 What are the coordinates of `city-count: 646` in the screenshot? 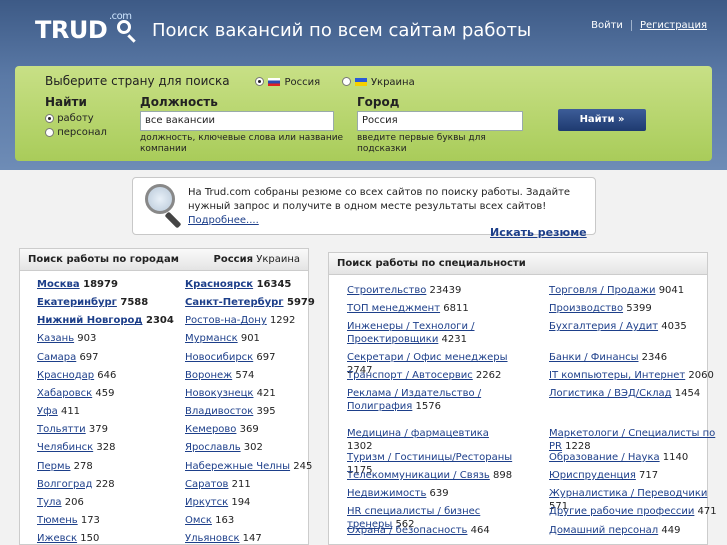 It's located at (105, 375).